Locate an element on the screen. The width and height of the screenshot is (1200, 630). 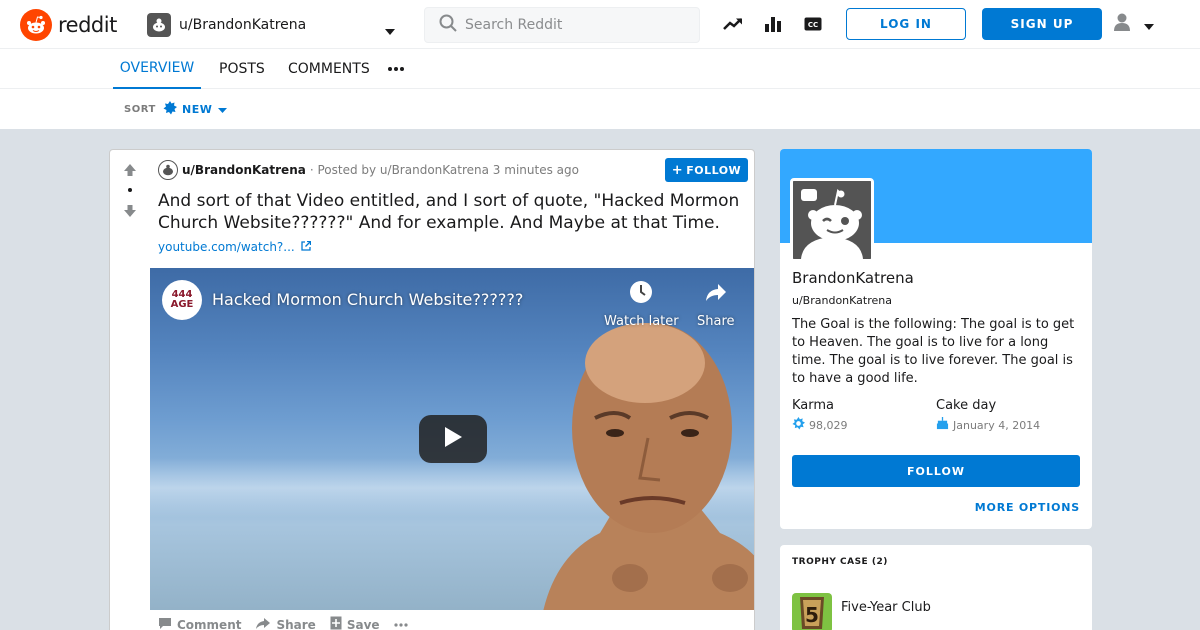
cake-day-value: January 4, 2014 is located at coordinates (988, 425).